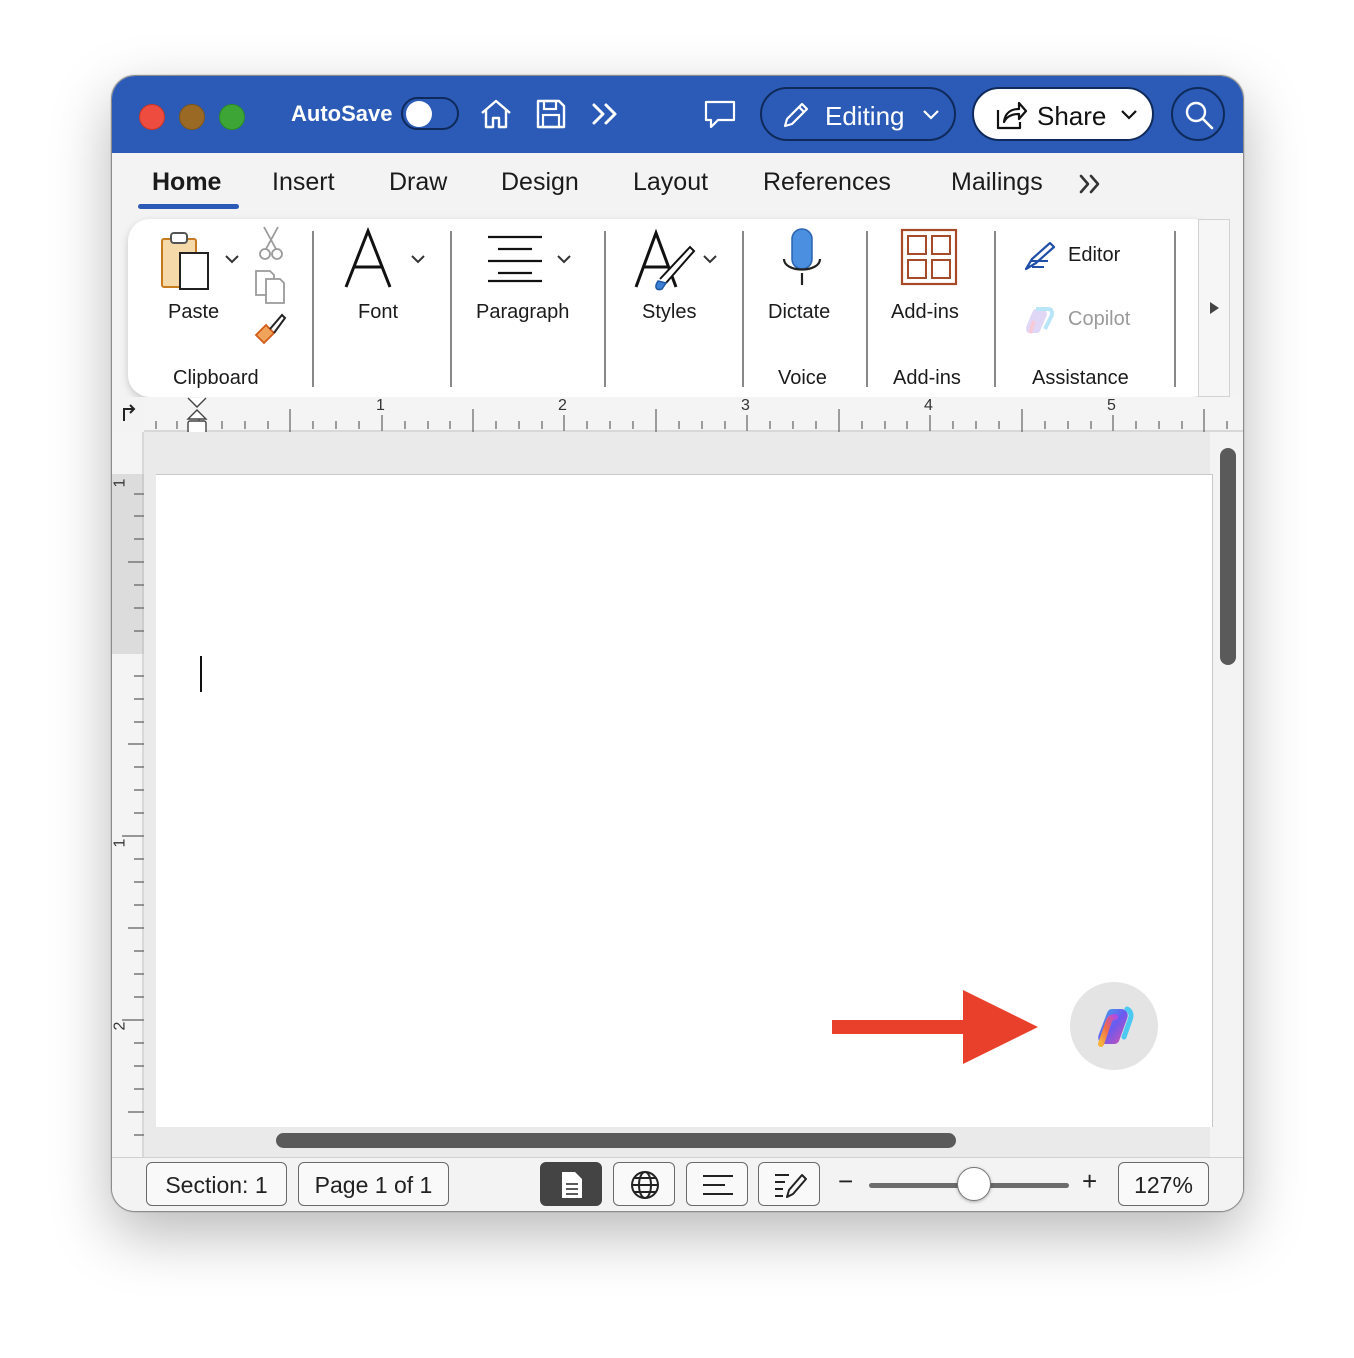 The width and height of the screenshot is (1354, 1358). Describe the element at coordinates (928, 405) in the screenshot. I see `ruler-number: 4` at that location.